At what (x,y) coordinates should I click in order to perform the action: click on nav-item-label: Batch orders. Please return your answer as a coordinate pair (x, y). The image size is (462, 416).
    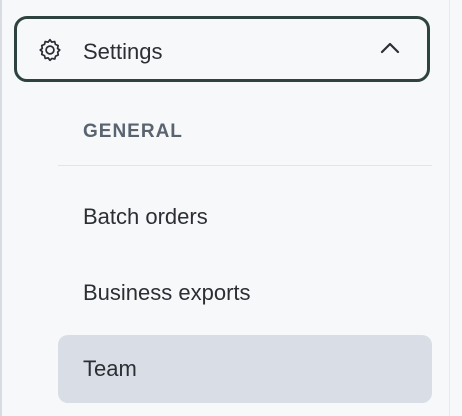
    Looking at the image, I should click on (145, 216).